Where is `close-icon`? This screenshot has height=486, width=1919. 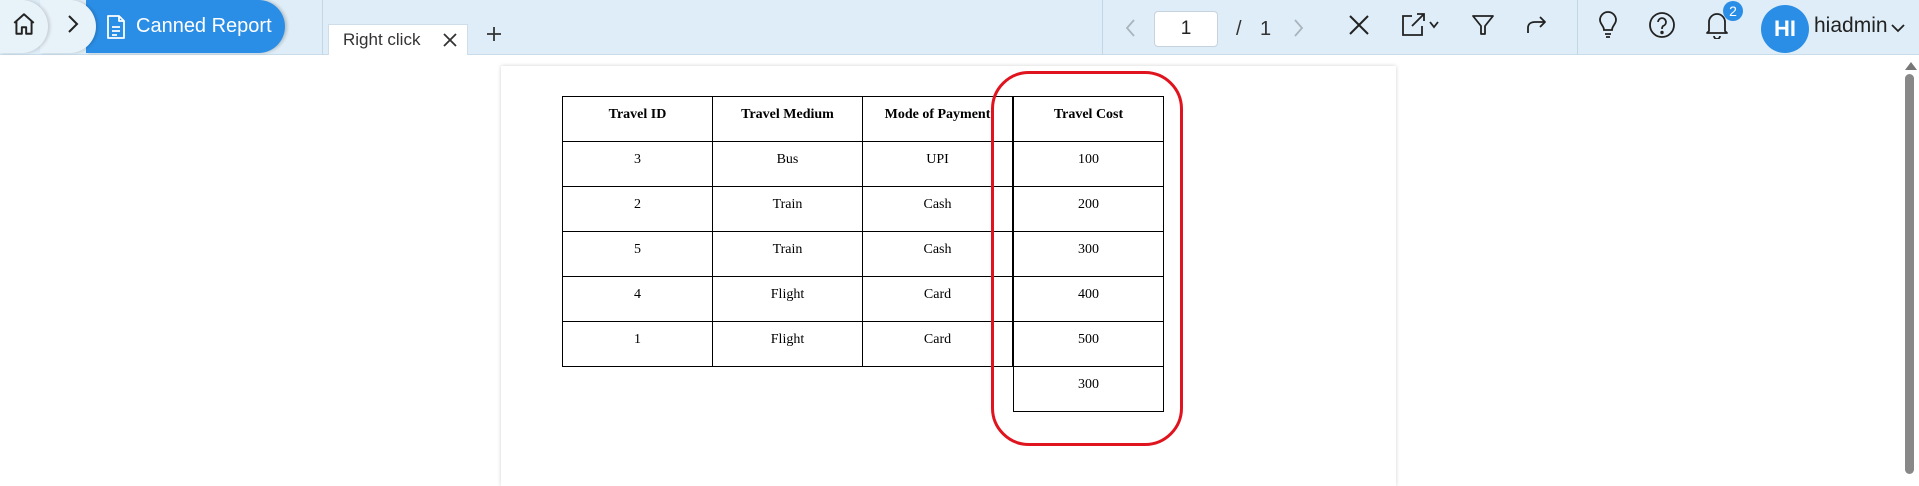
close-icon is located at coordinates (450, 40).